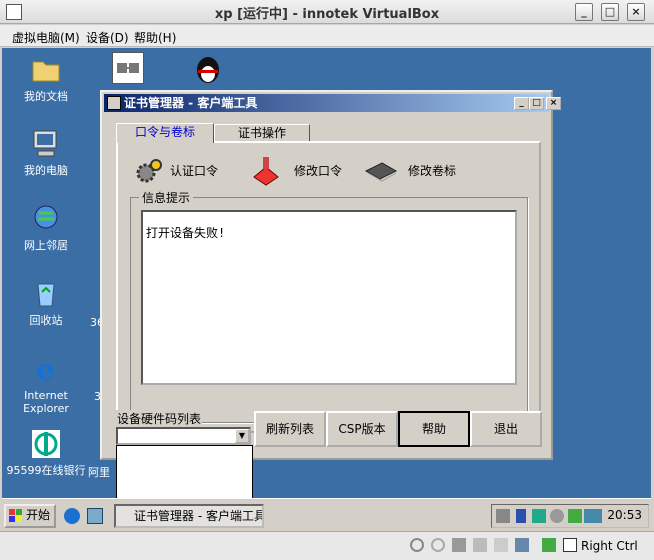 This screenshot has width=654, height=560. I want to click on internet-explorer-shortcut: e Internet Explorer, so click(46, 384).